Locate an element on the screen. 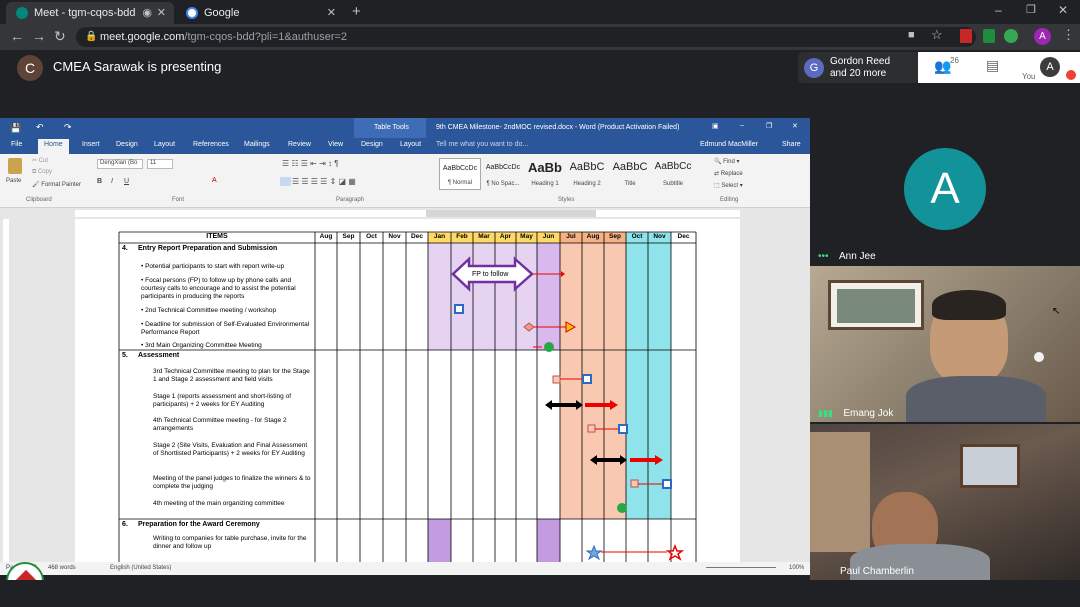 The width and height of the screenshot is (1080, 607). paragraph-group-label: Paragraph is located at coordinates (350, 200).